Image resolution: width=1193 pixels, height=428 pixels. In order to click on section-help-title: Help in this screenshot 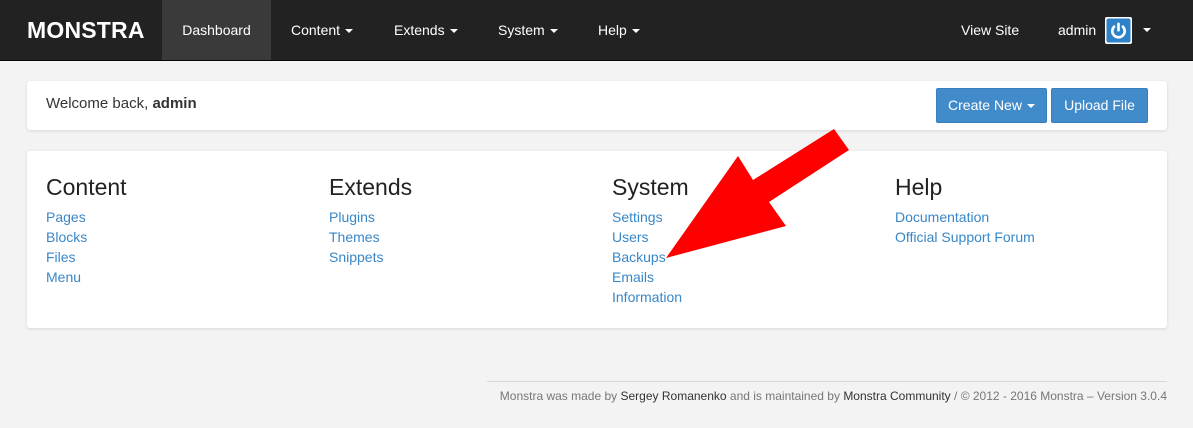, I will do `click(919, 187)`.